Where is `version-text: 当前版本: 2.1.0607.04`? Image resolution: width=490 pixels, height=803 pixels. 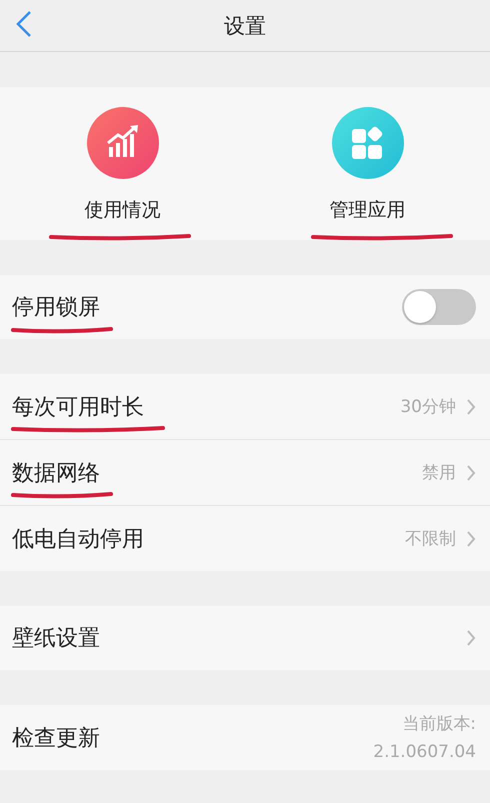 version-text: 当前版本: 2.1.0607.04 is located at coordinates (424, 738).